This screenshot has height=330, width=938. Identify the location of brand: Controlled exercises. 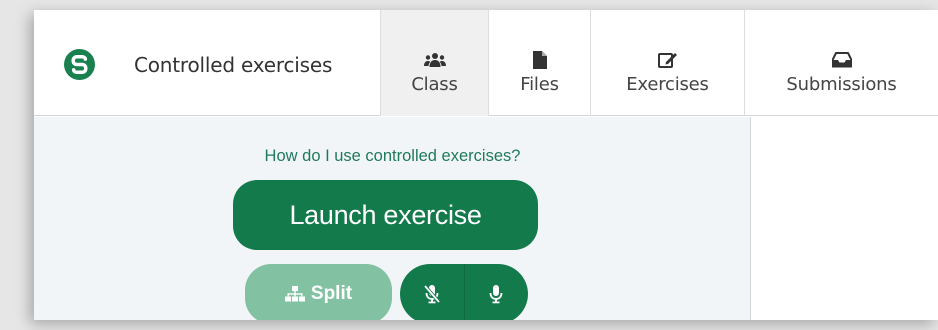
(207, 63).